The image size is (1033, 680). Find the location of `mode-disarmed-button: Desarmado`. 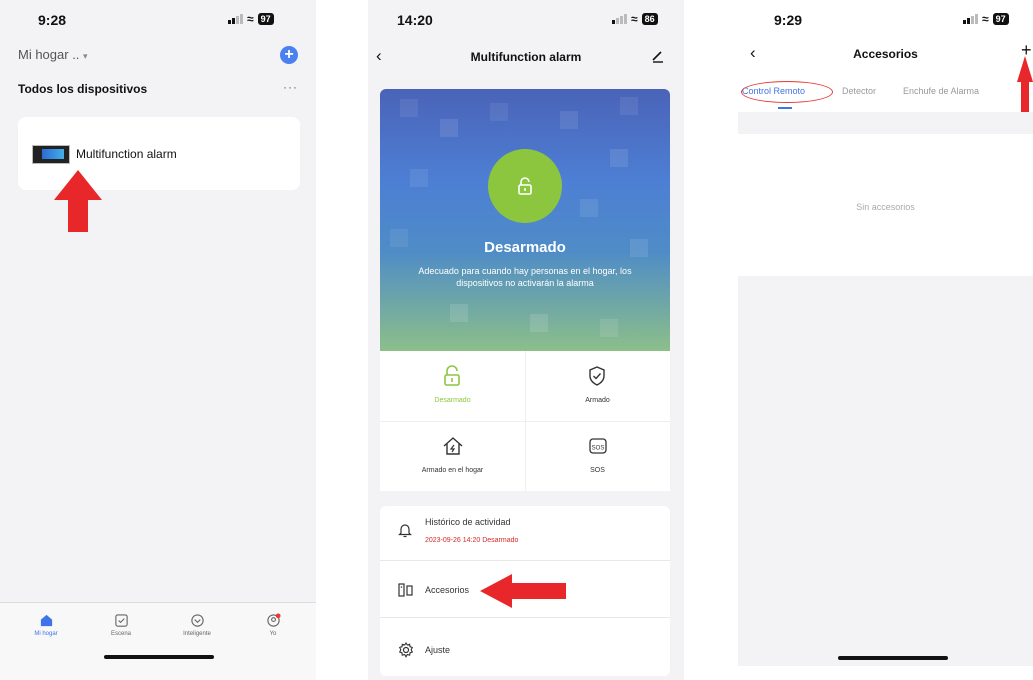

mode-disarmed-button: Desarmado is located at coordinates (452, 386).